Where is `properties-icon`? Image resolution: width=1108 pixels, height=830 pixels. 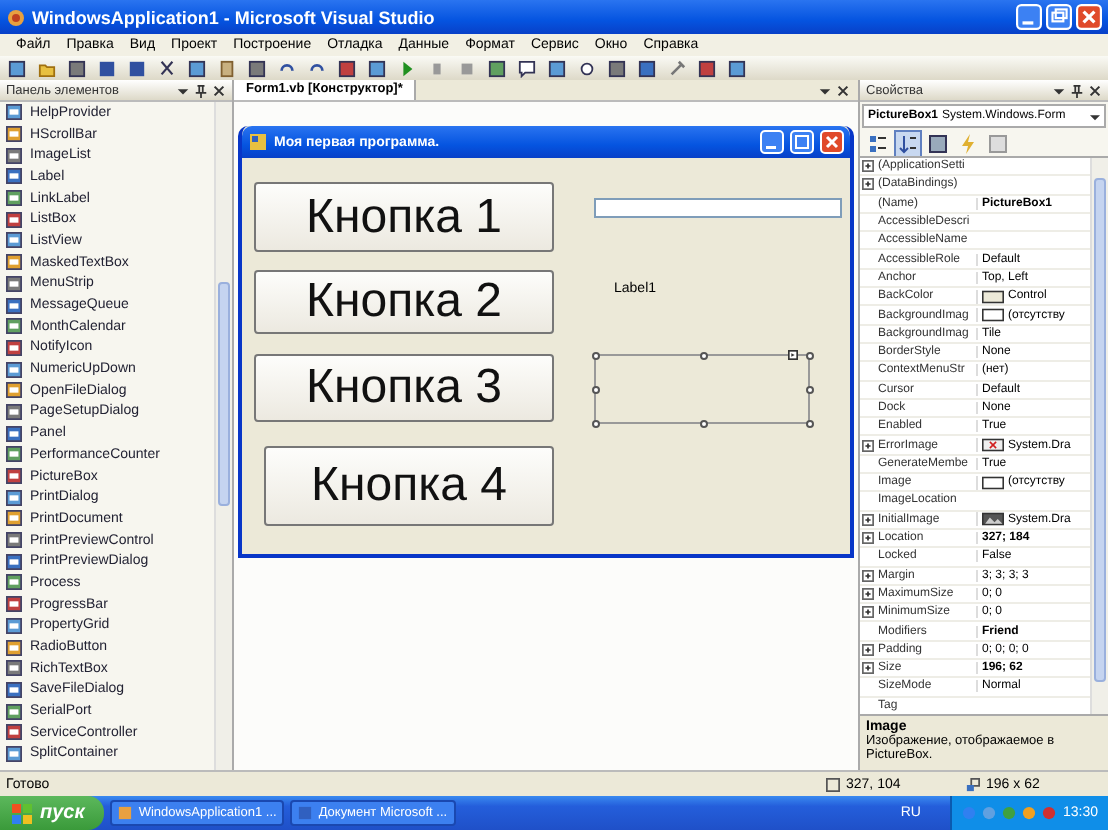 properties-icon is located at coordinates (938, 143).